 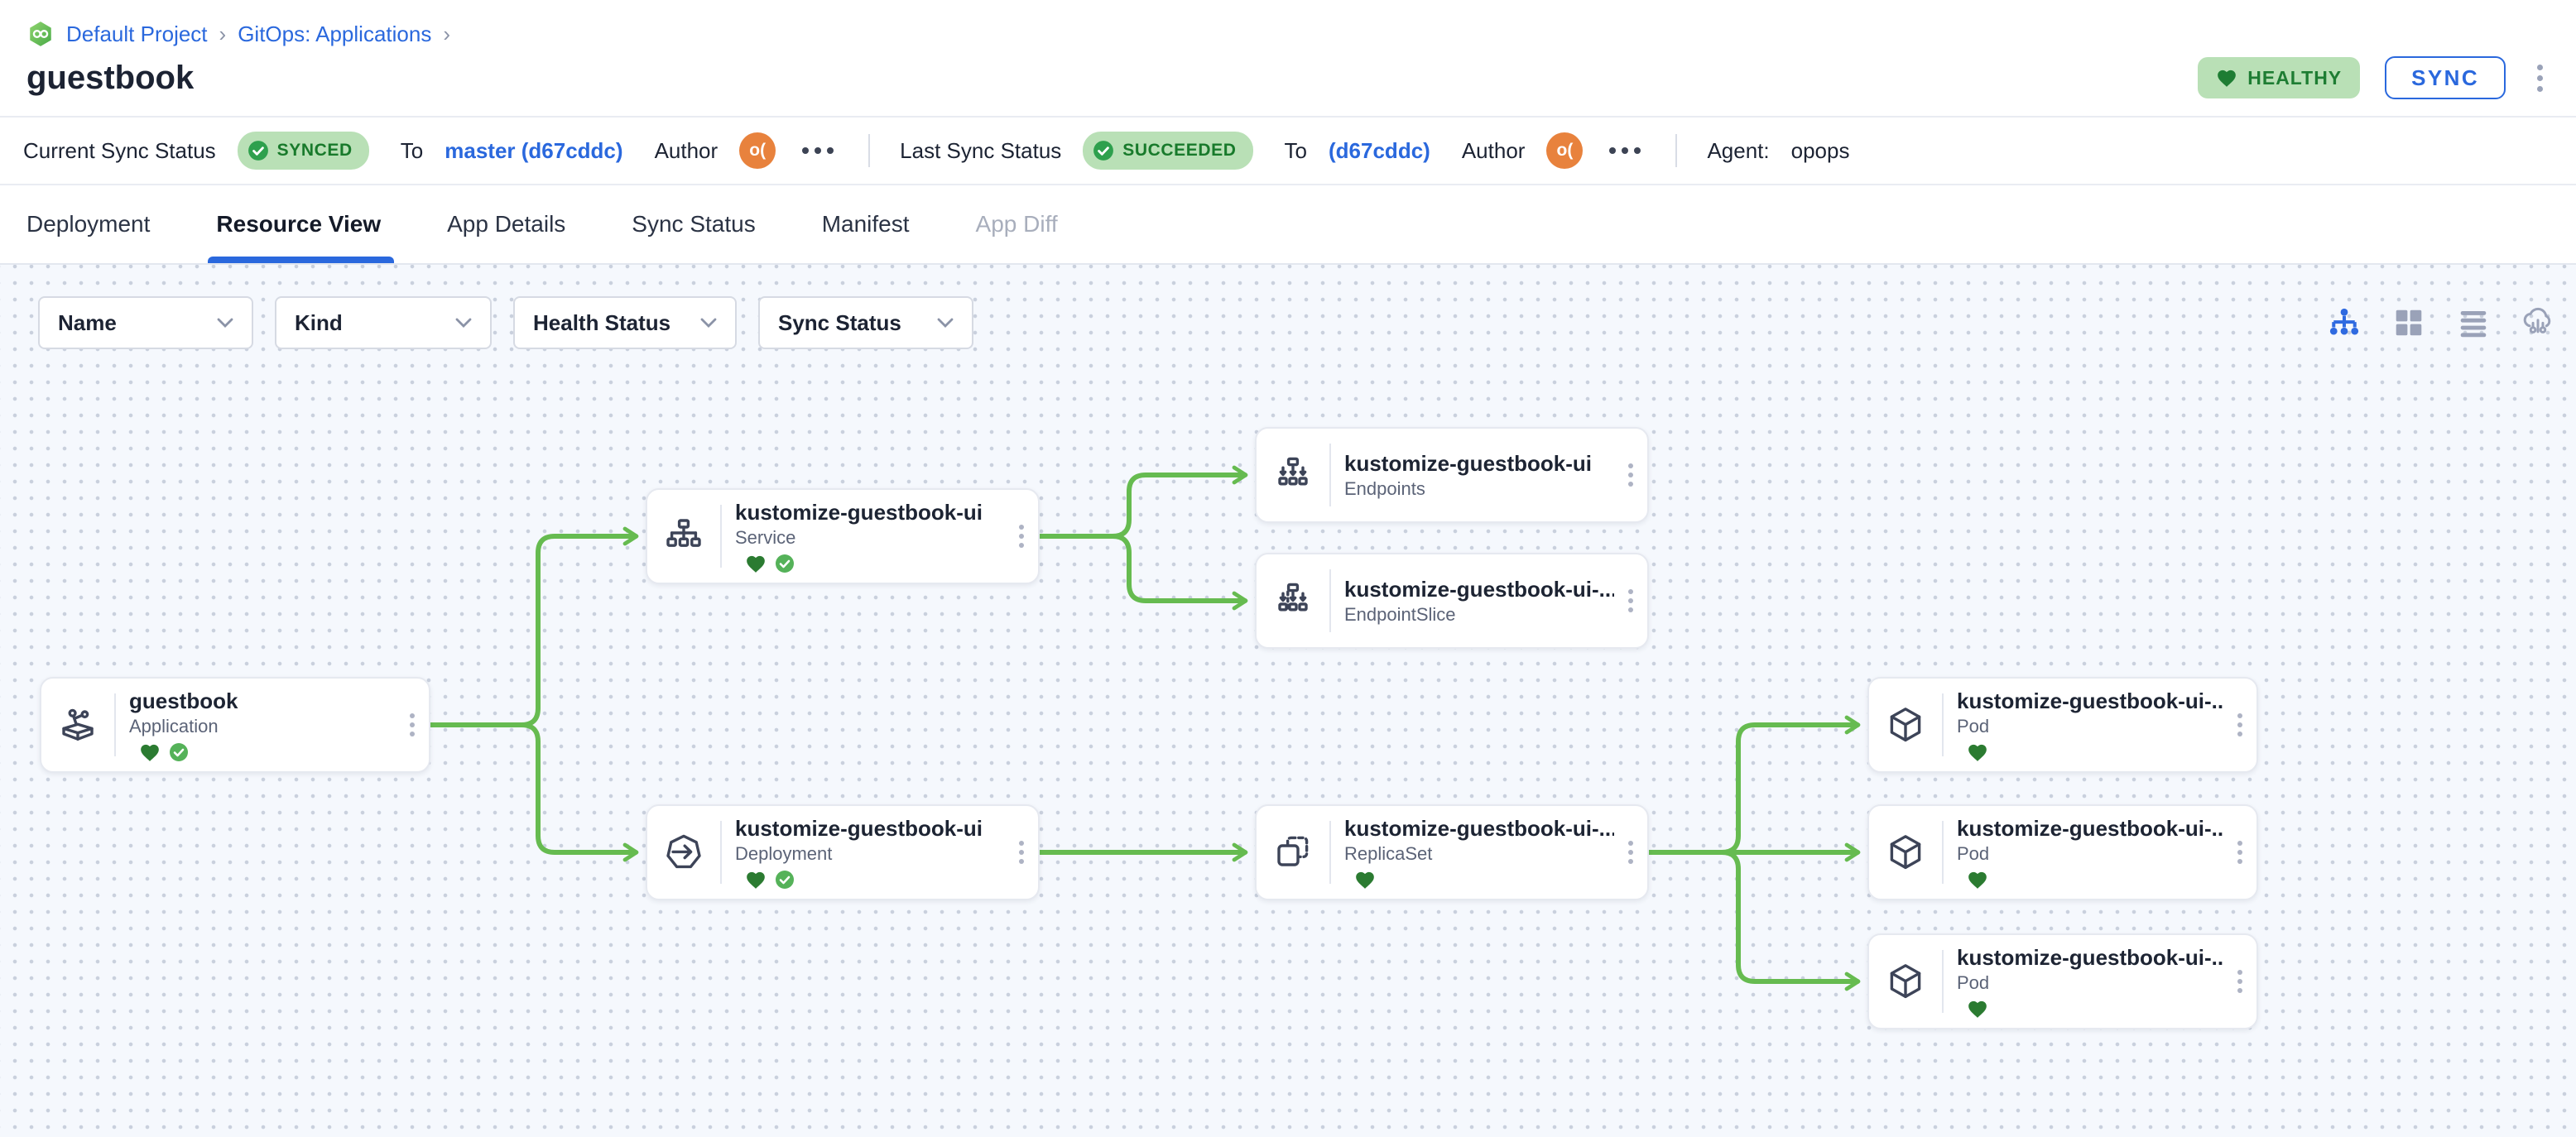 I want to click on cloud-view-icon, so click(x=2538, y=323).